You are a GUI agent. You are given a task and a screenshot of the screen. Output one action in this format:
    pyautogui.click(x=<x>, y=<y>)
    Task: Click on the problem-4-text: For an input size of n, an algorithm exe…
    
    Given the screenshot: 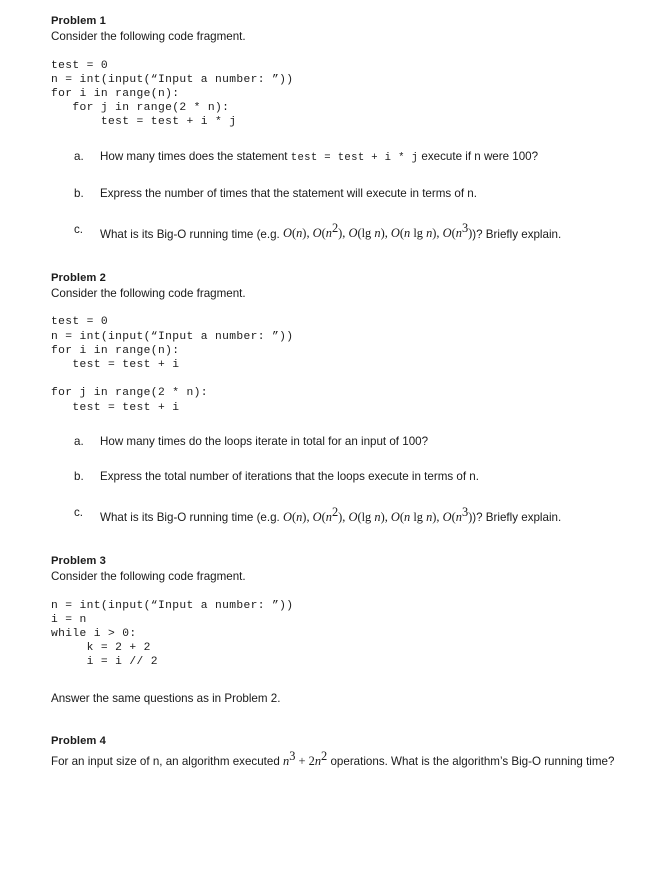 What is the action you would take?
    pyautogui.click(x=167, y=762)
    